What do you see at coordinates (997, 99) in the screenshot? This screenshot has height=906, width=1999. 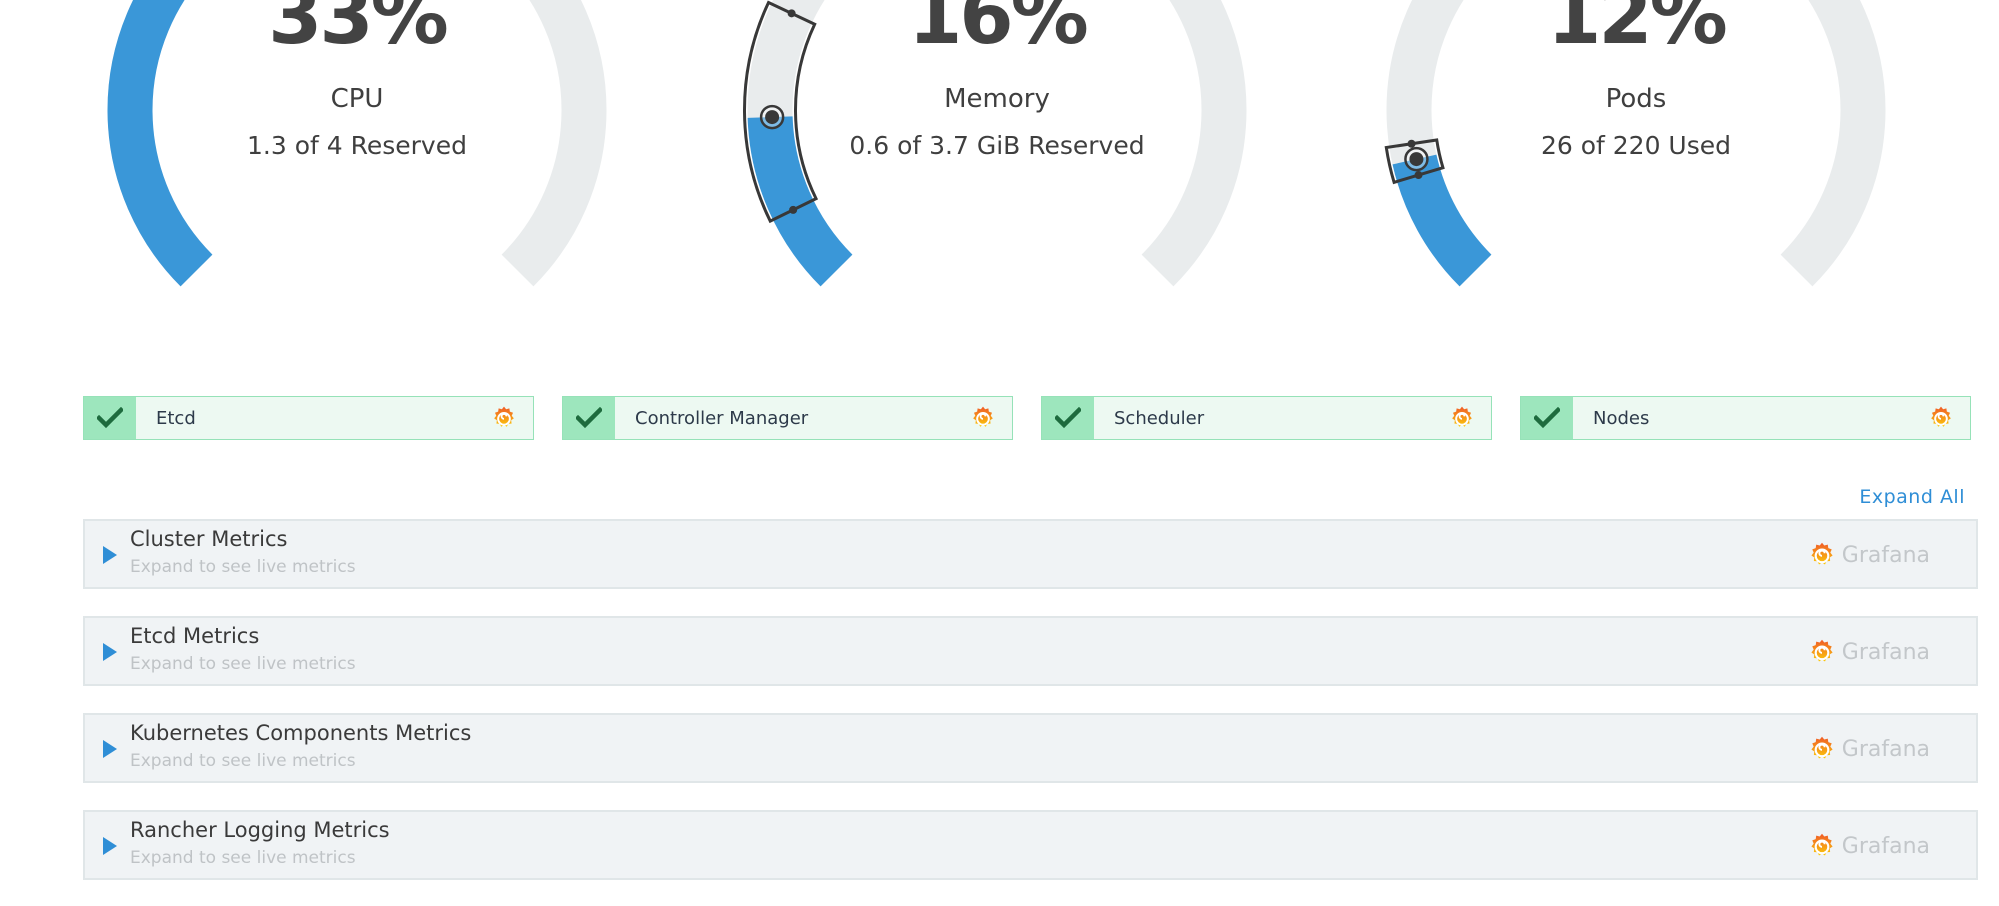 I see `gauge-memory-label: Memory` at bounding box center [997, 99].